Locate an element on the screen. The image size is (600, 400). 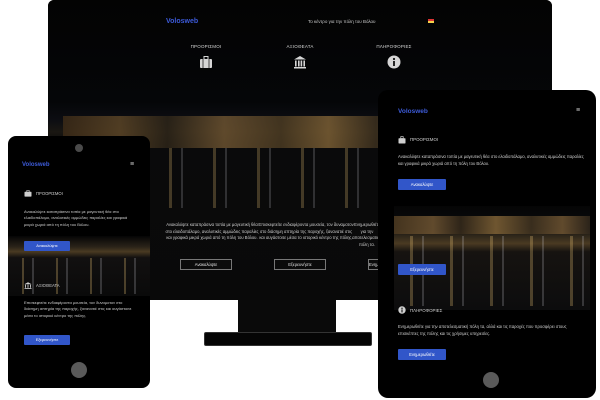
nav-sights-label: ΑΞΙΟΘΕΑΤΑ is located at coordinates (300, 46).